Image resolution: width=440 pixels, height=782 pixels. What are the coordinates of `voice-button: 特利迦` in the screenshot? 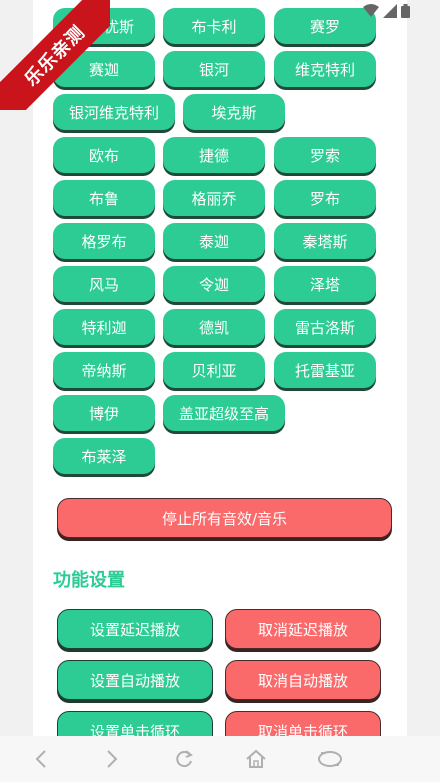 It's located at (104, 327).